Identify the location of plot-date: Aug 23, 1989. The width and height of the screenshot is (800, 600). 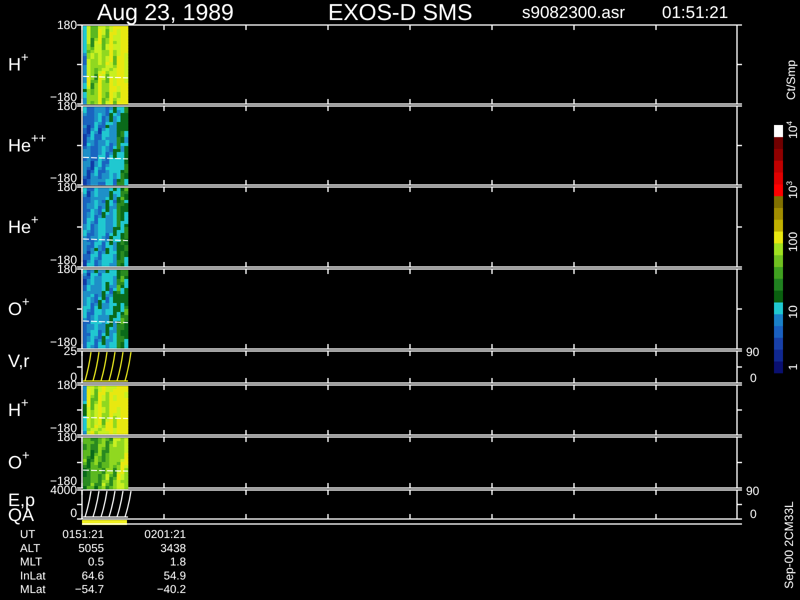
(165, 12).